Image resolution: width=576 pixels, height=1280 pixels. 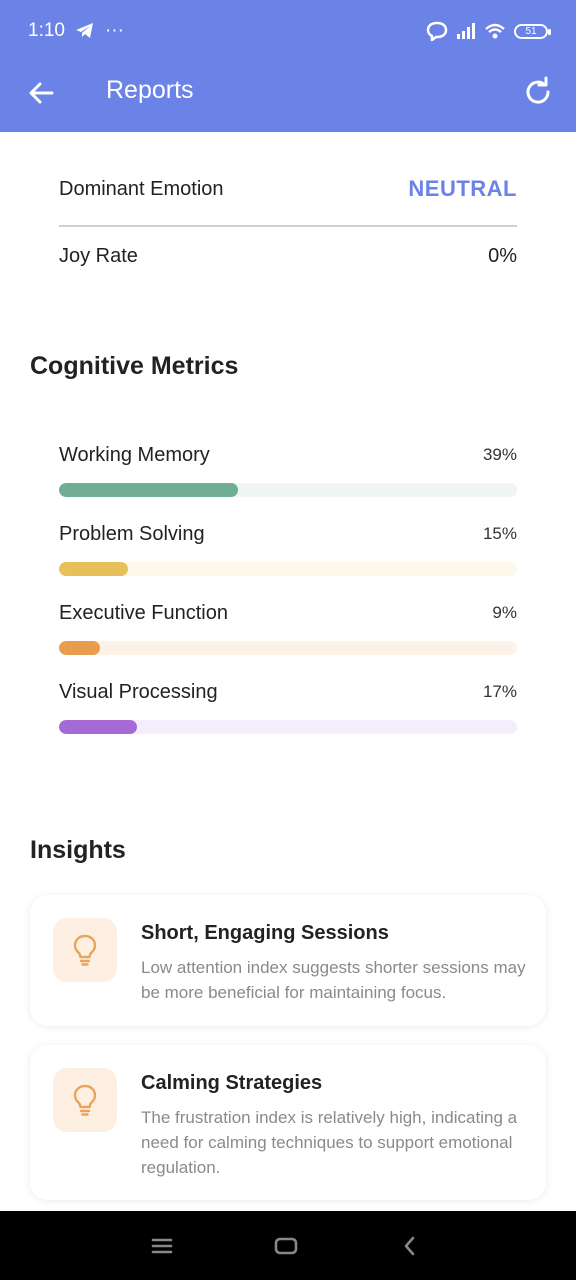 I want to click on metric-executive-function: Executive Function 9%, so click(x=288, y=627).